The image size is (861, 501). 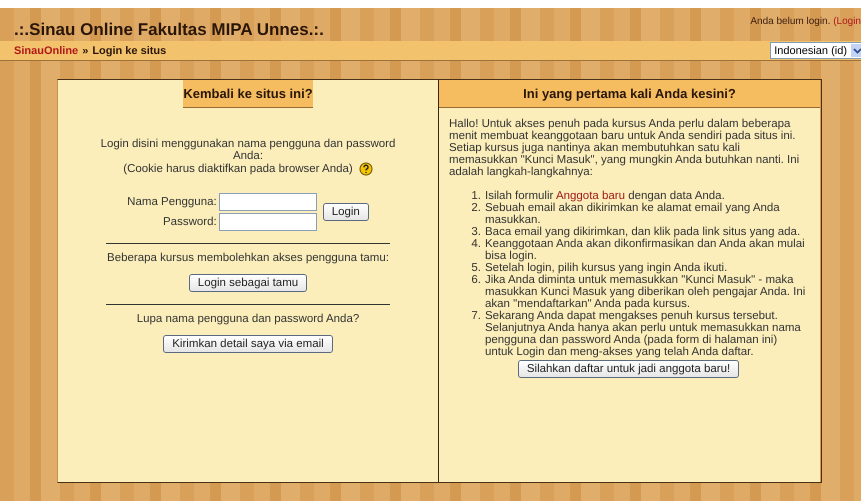 I want to click on step-text: Baca email yang dikirimkan, dan klik pada link situs yang ada., so click(x=642, y=232).